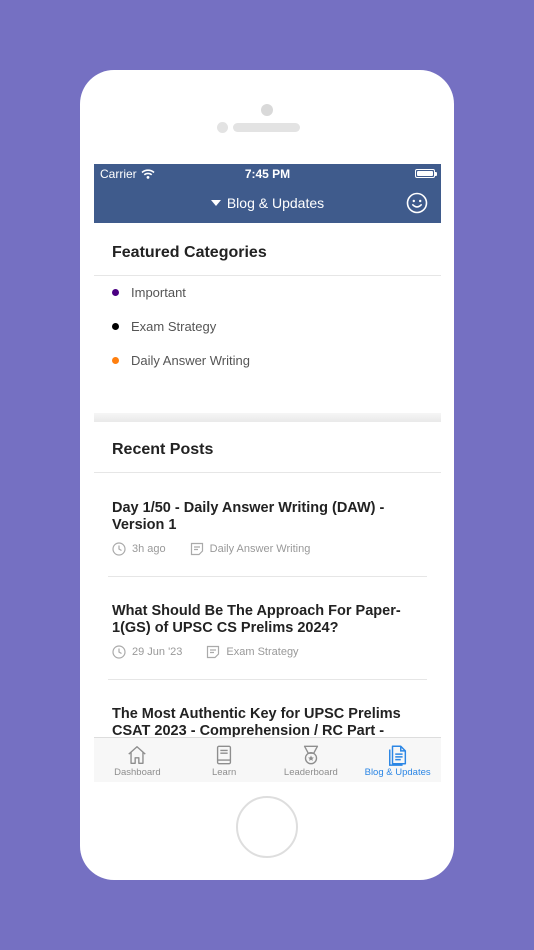  I want to click on book-icon, so click(224, 755).